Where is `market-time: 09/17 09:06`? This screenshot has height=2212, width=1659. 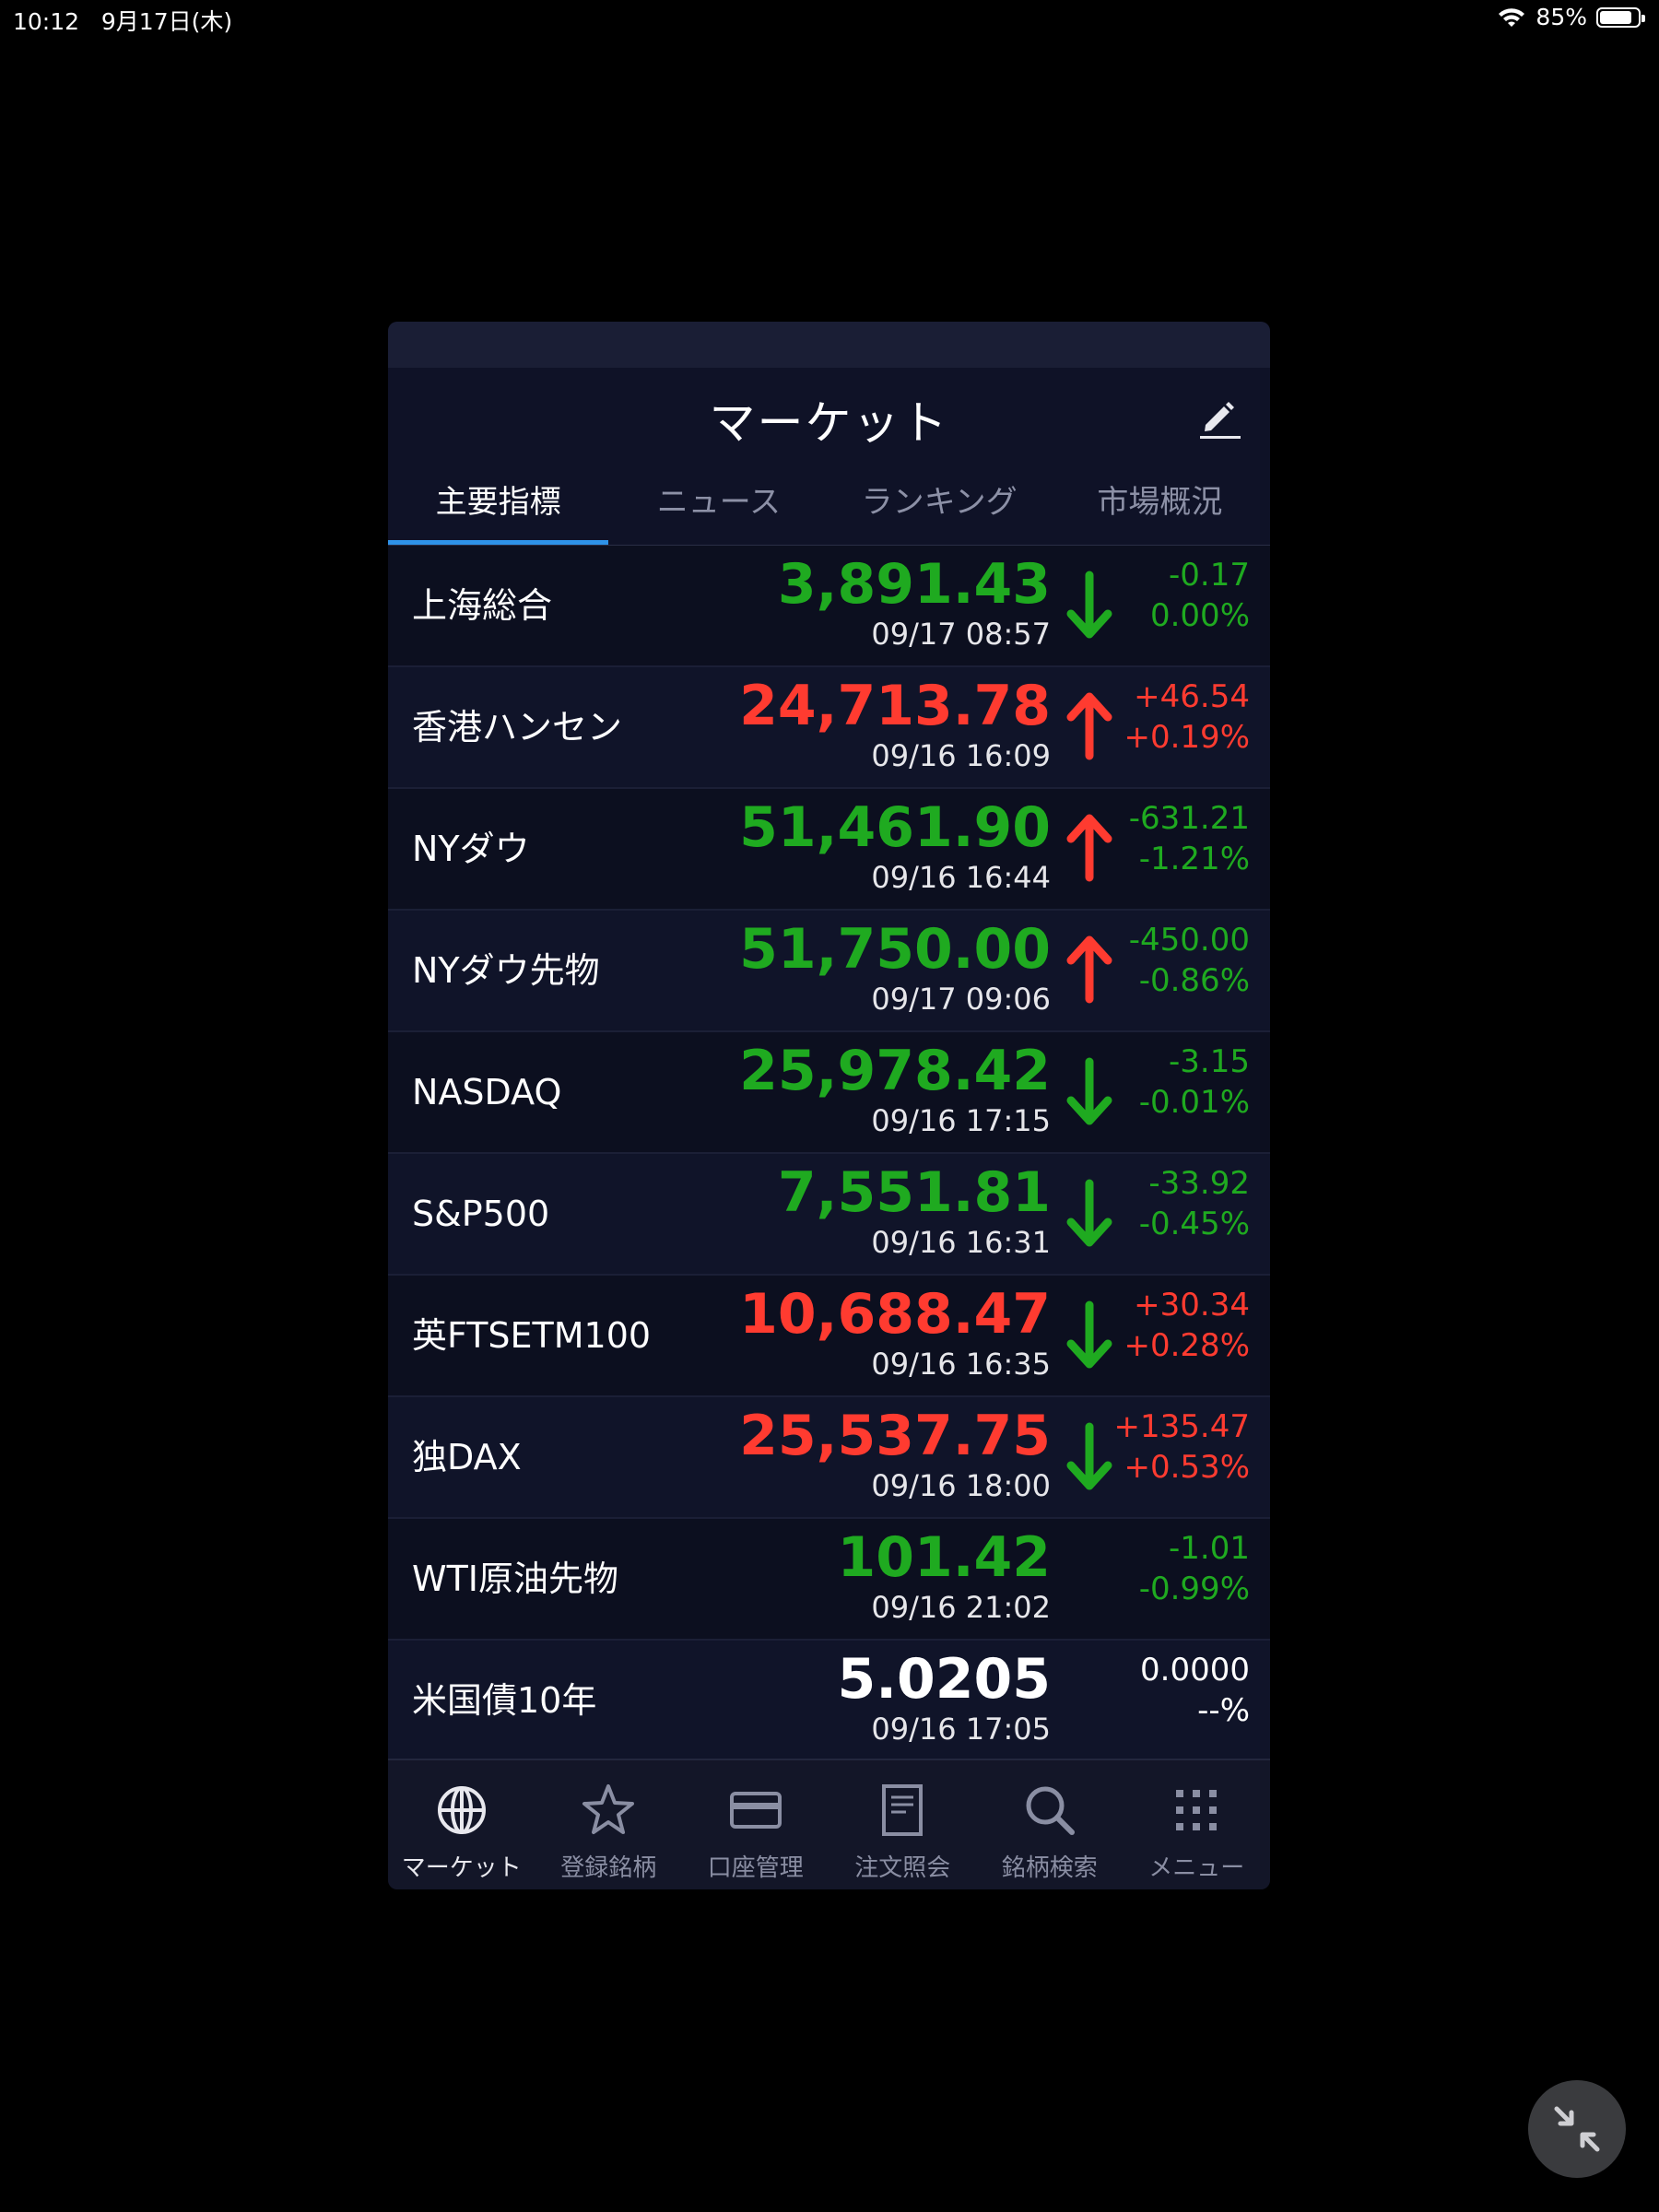 market-time: 09/17 09:06 is located at coordinates (961, 999).